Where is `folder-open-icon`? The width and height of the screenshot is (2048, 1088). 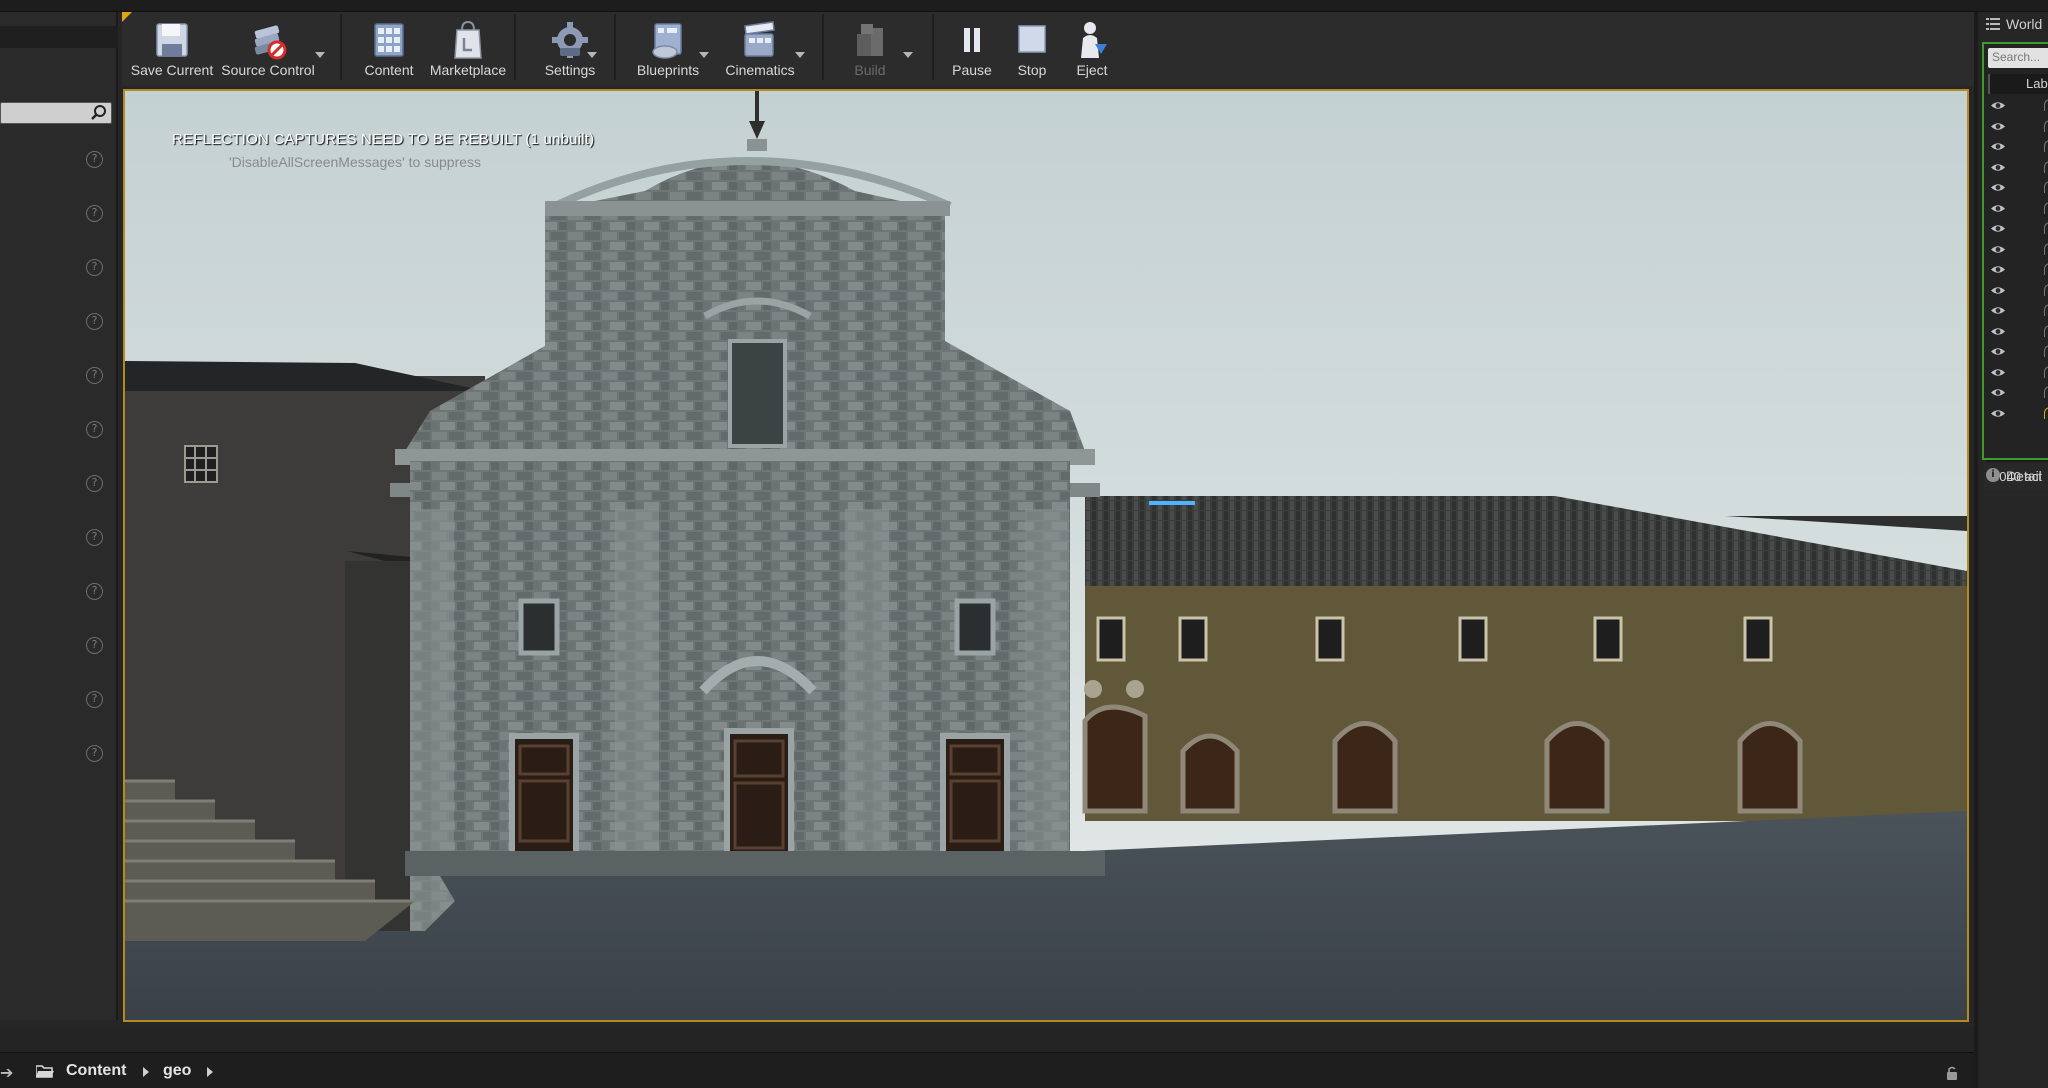 folder-open-icon is located at coordinates (45, 1071).